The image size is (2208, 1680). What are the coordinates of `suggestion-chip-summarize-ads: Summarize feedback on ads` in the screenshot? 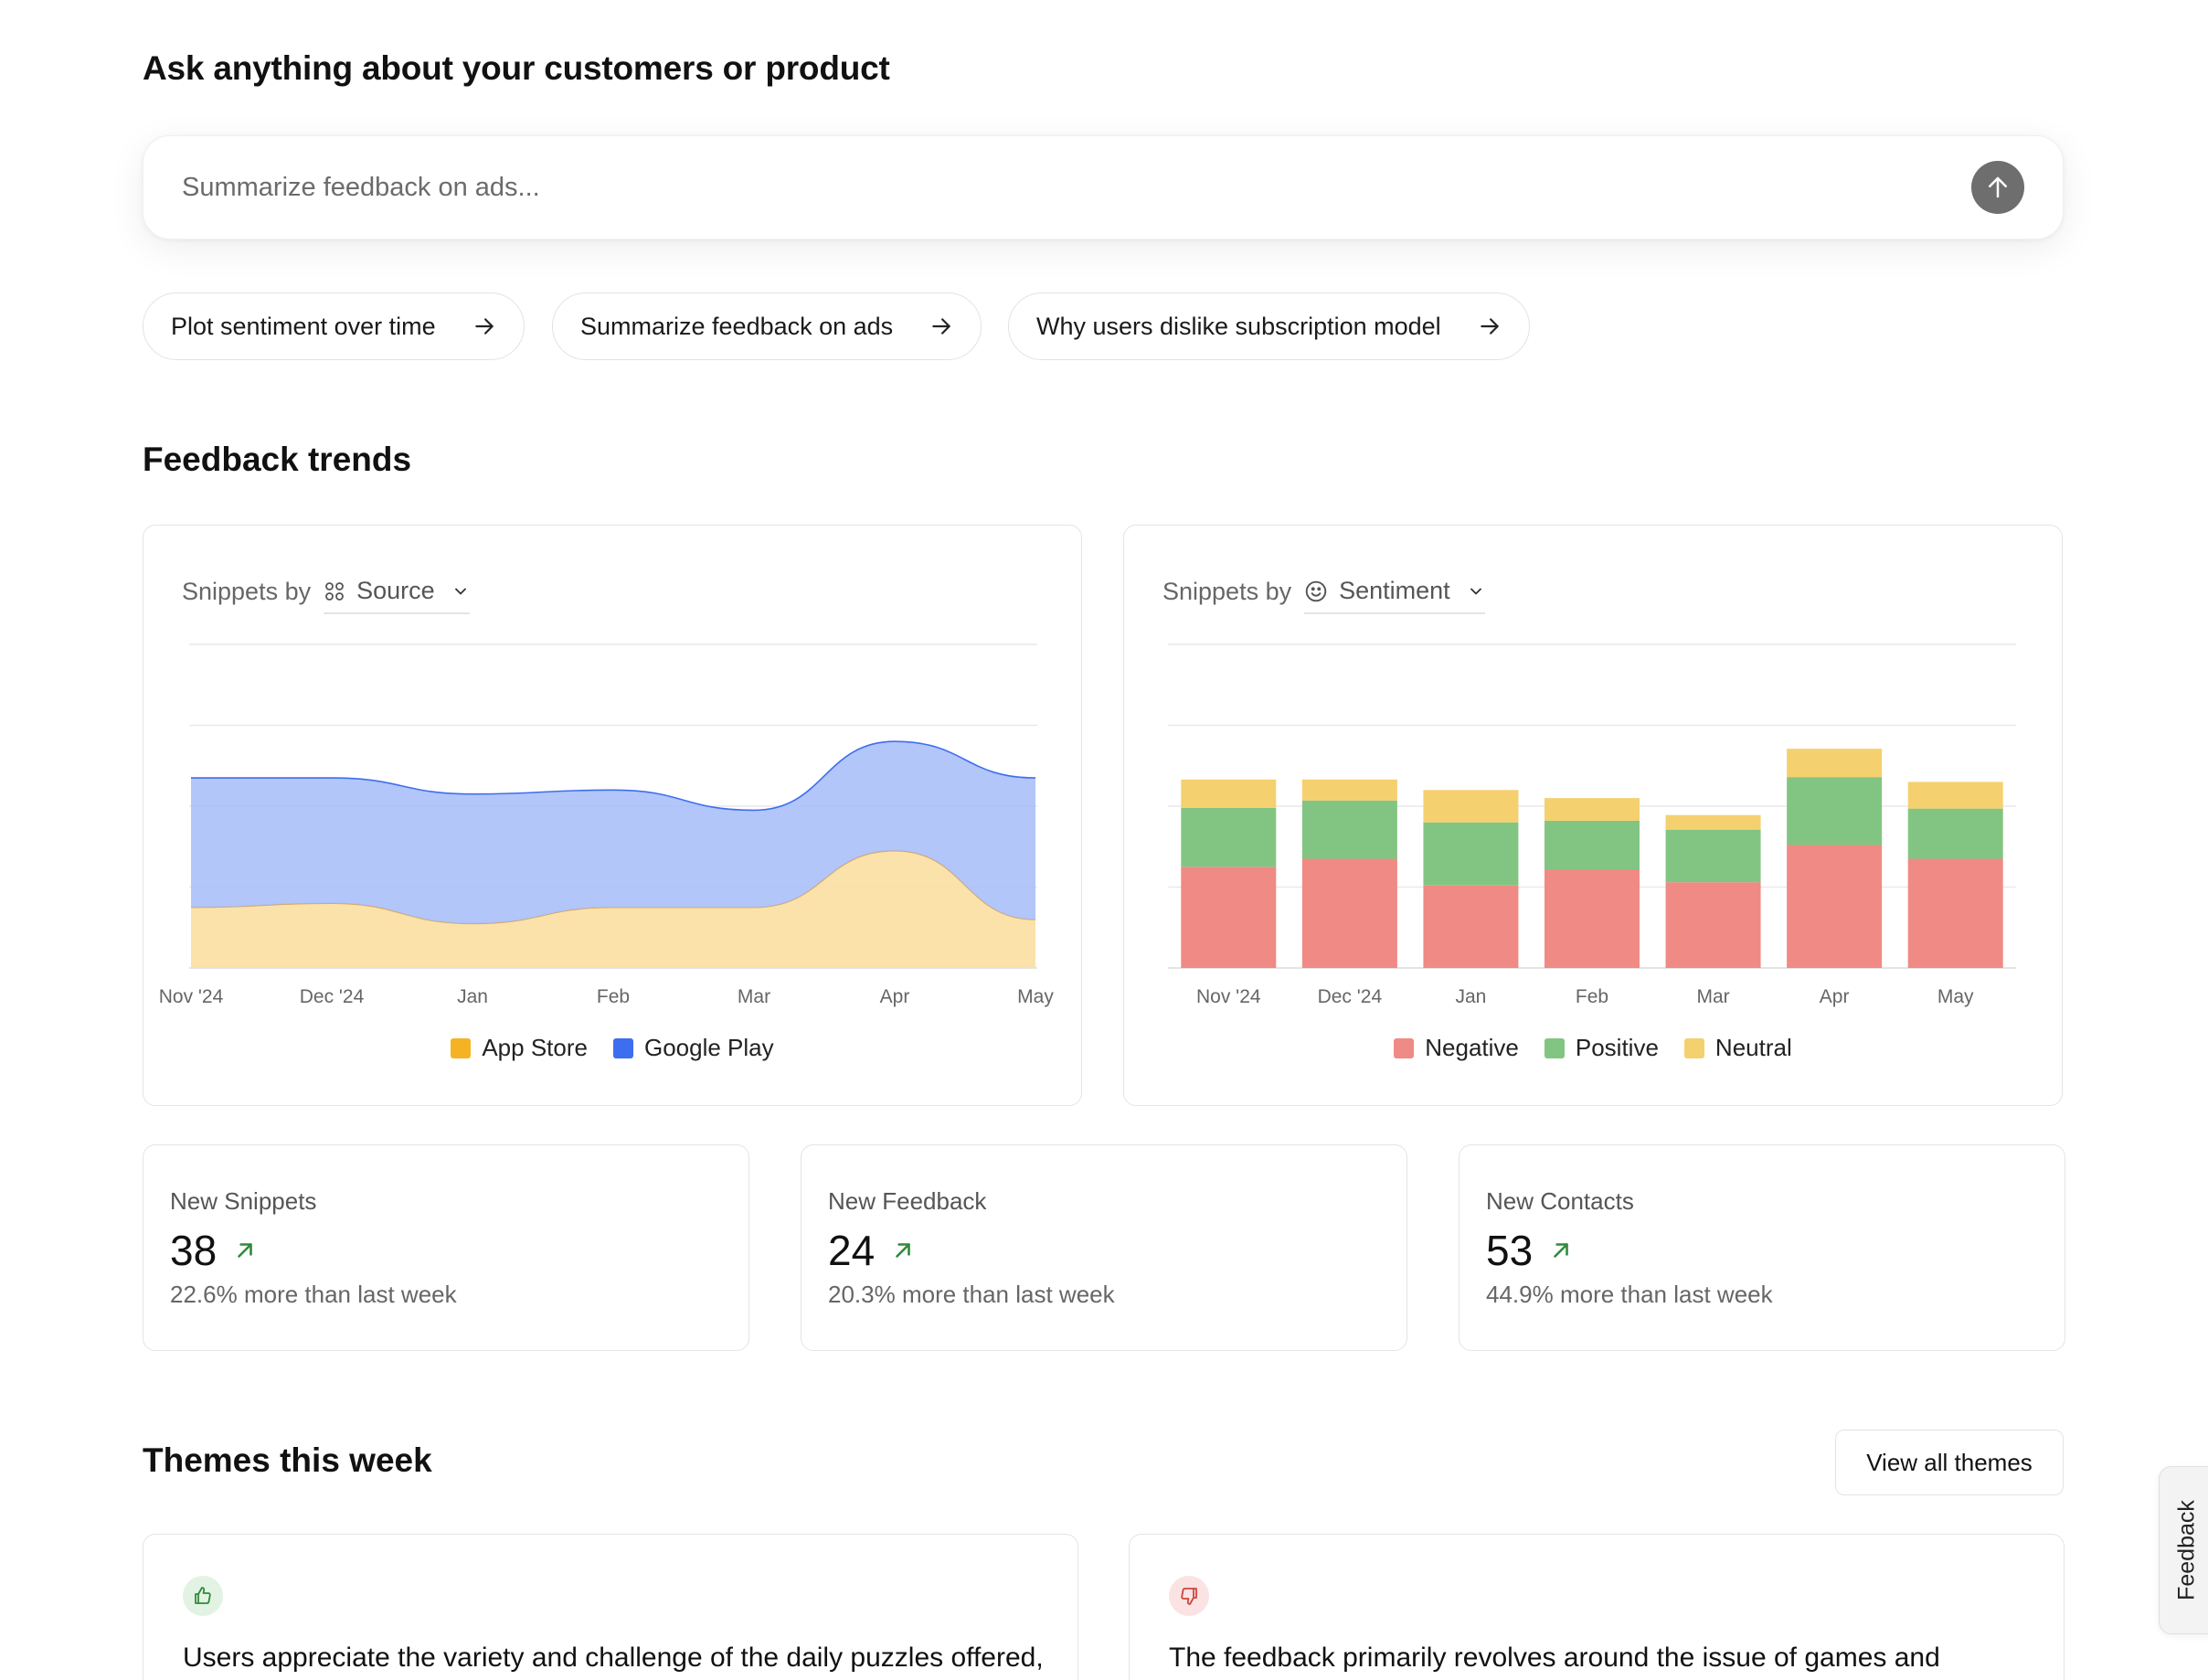 It's located at (767, 326).